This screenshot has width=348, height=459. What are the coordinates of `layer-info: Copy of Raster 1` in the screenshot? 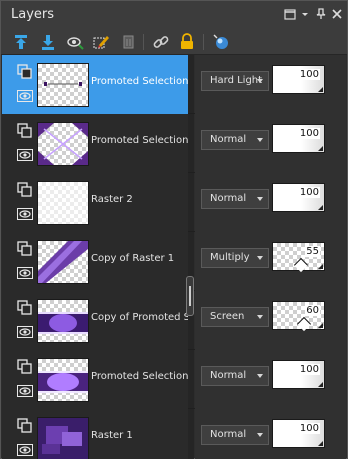 It's located at (95, 261).